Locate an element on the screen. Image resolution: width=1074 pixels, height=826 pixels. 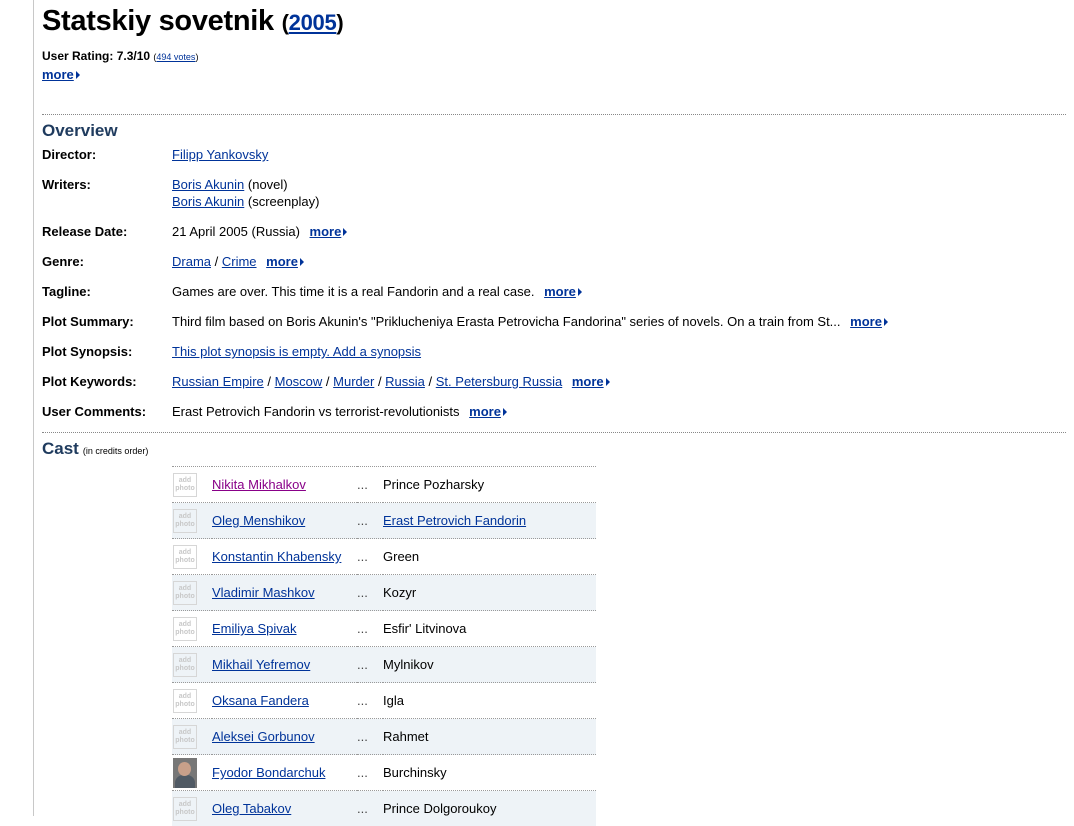
actor-link: Vladimir Mashkov is located at coordinates (263, 592).